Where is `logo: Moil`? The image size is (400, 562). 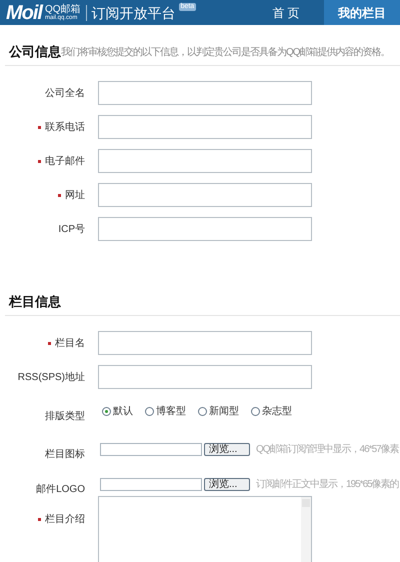 logo: Moil is located at coordinates (24, 12).